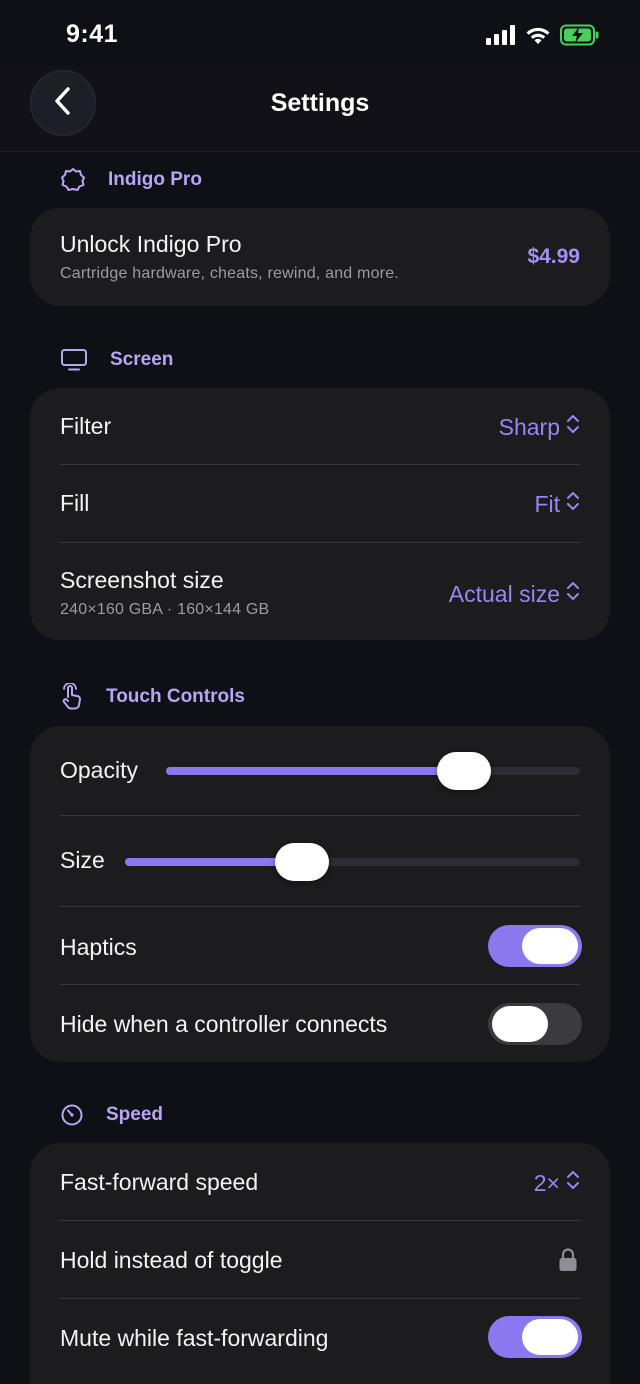  I want to click on section-header-screen: Screen, so click(116, 360).